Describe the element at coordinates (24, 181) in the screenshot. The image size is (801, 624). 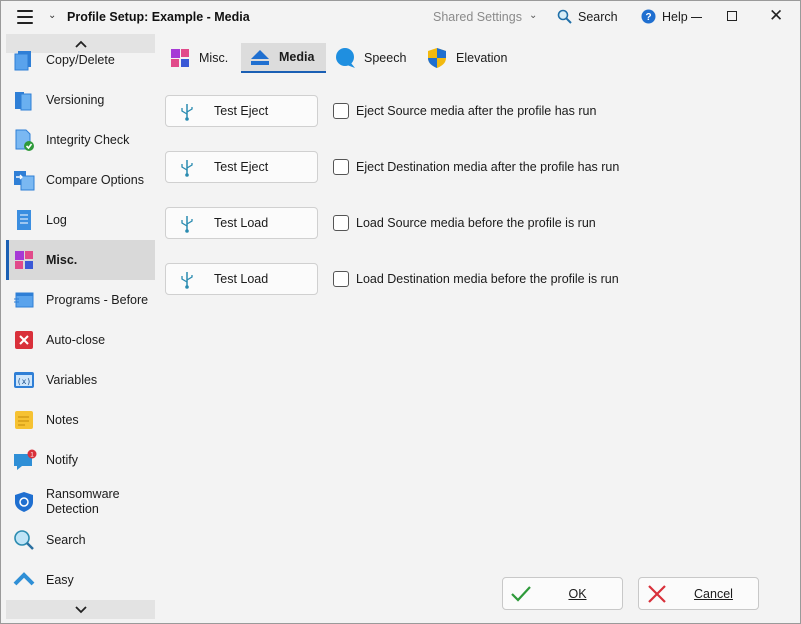
I see `compare-options-icon` at that location.